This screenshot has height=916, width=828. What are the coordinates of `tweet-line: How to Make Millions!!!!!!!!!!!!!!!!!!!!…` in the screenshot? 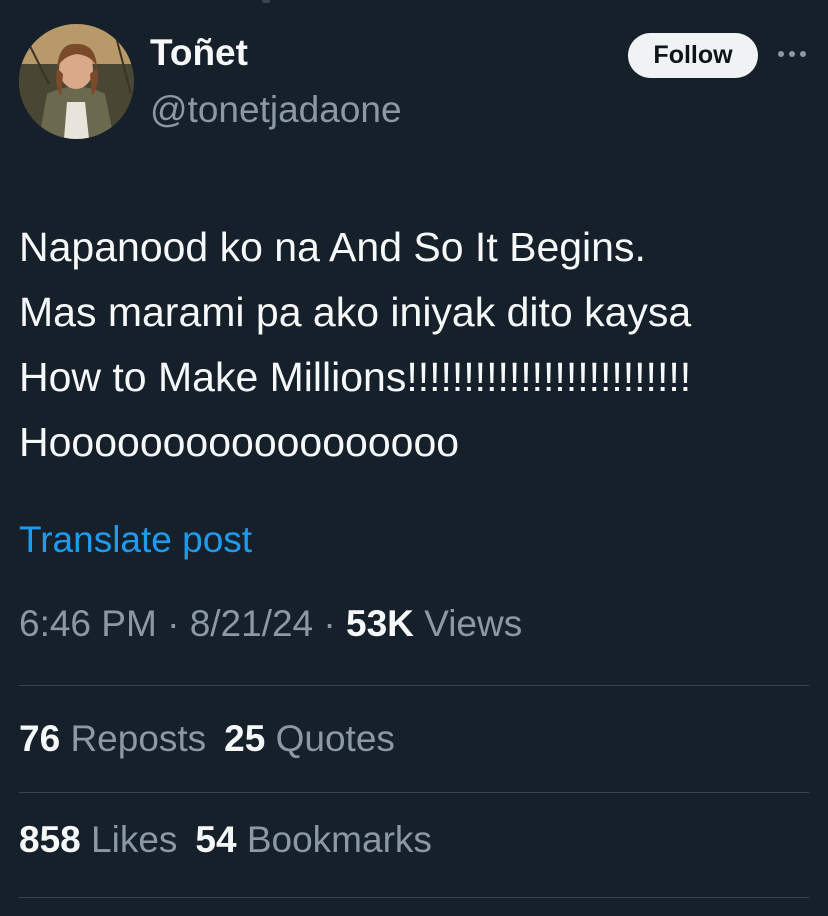 It's located at (355, 377).